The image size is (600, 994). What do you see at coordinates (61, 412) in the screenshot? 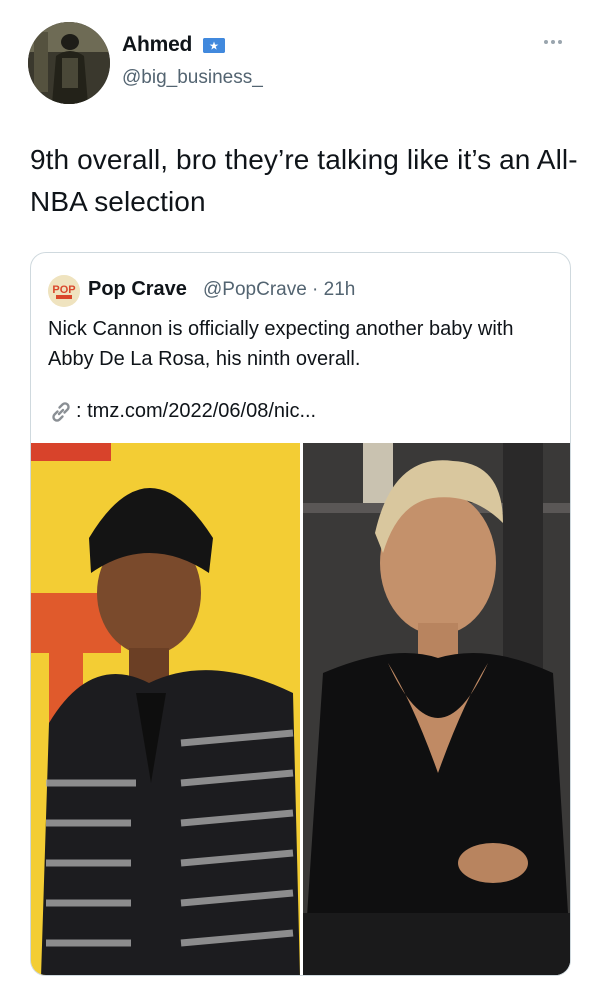
I see `link-icon` at bounding box center [61, 412].